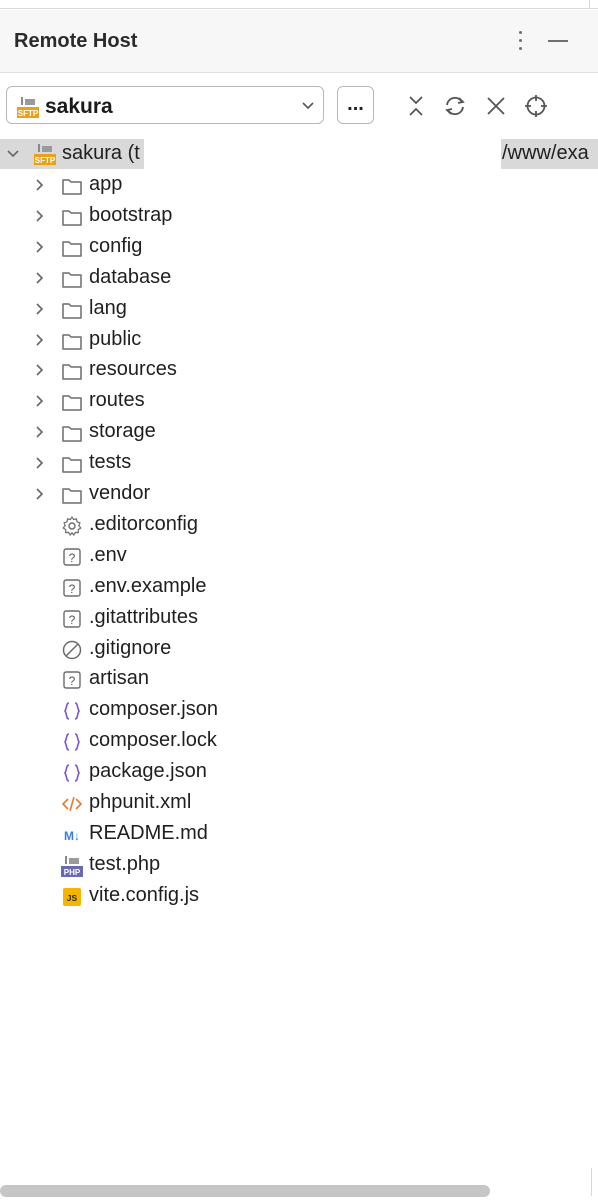 This screenshot has height=1200, width=598. Describe the element at coordinates (72, 872) in the screenshot. I see `svg-text: PHP` at that location.